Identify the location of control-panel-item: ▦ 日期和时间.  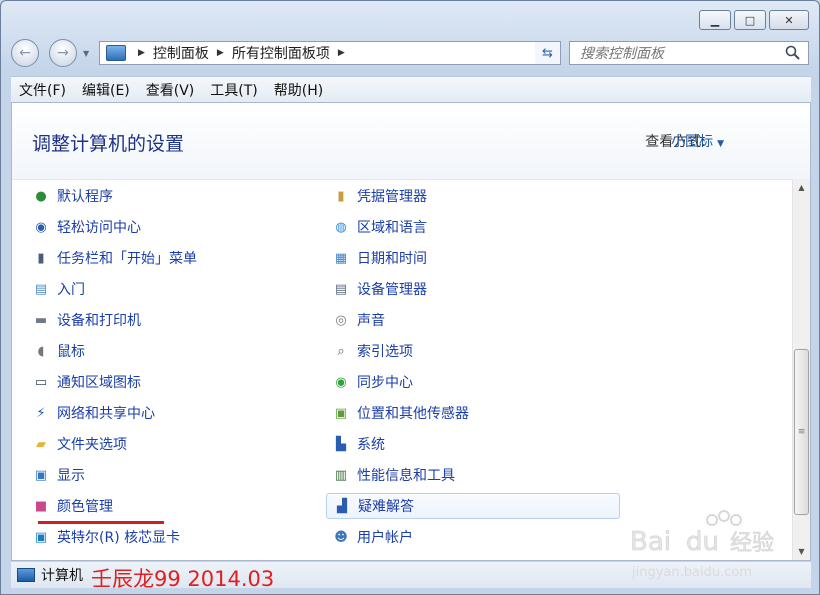
(473, 258).